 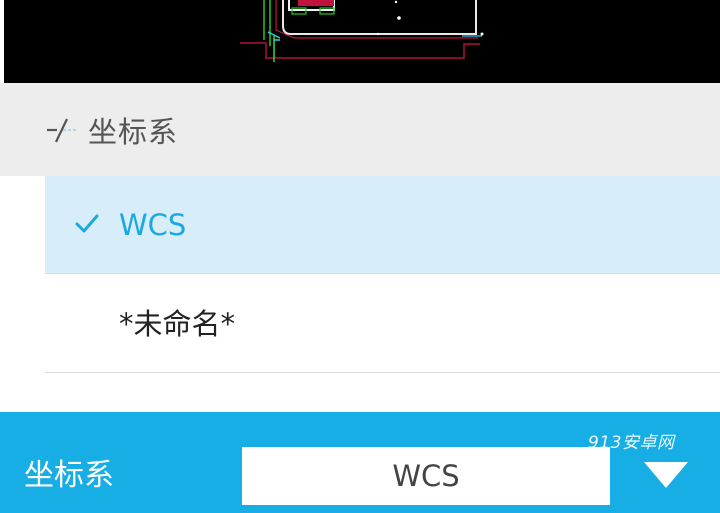 What do you see at coordinates (177, 324) in the screenshot?
I see `list-item-label: *未命名*` at bounding box center [177, 324].